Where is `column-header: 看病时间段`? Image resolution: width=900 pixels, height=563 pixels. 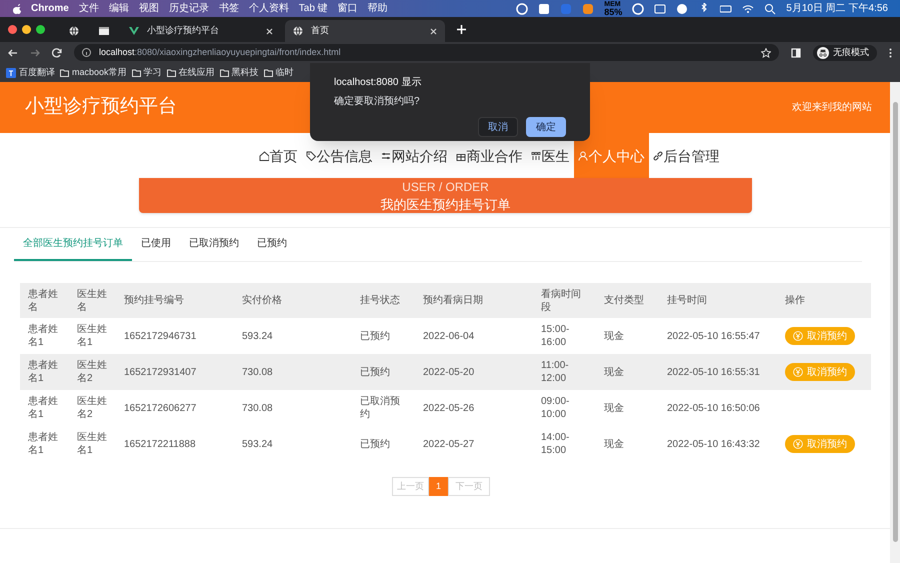
column-header: 看病时间段 is located at coordinates (561, 301).